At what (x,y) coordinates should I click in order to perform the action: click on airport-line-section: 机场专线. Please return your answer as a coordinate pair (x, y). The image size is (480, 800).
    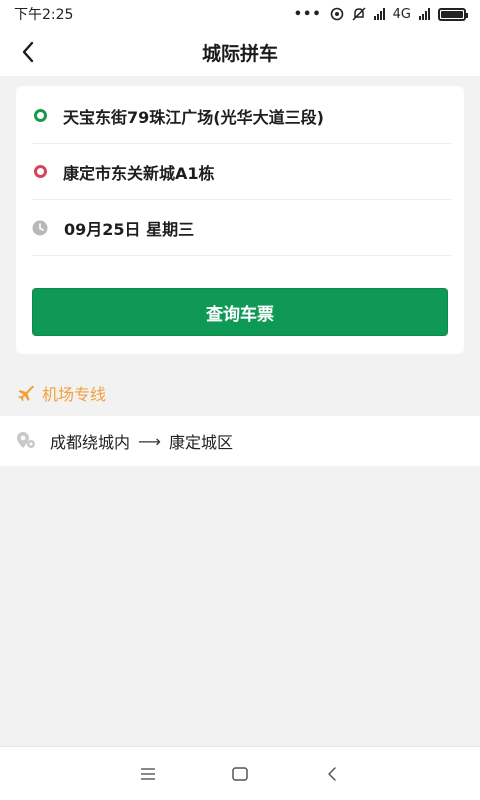
    Looking at the image, I should click on (61, 393).